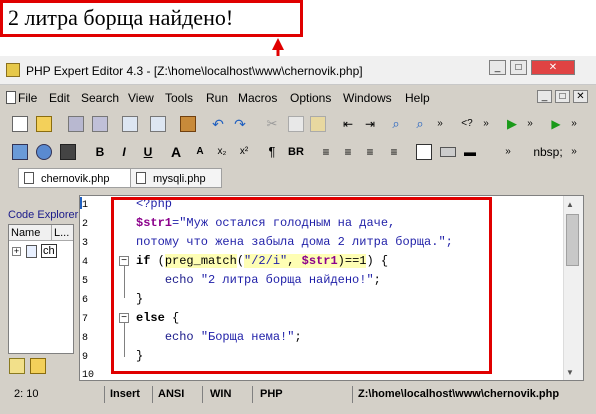  Describe the element at coordinates (38, 366) in the screenshot. I see `folder-tab-icon` at that location.